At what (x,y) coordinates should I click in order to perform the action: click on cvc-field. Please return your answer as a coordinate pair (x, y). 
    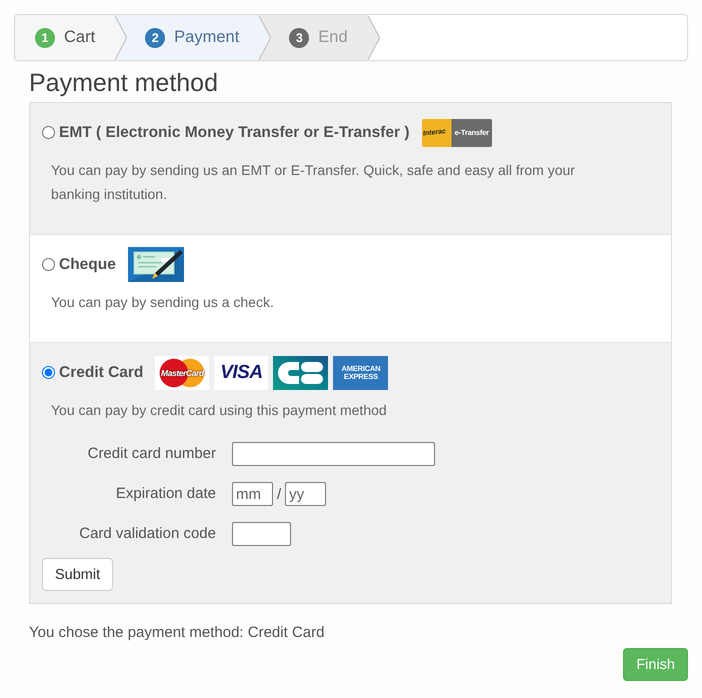
    Looking at the image, I should click on (261, 534).